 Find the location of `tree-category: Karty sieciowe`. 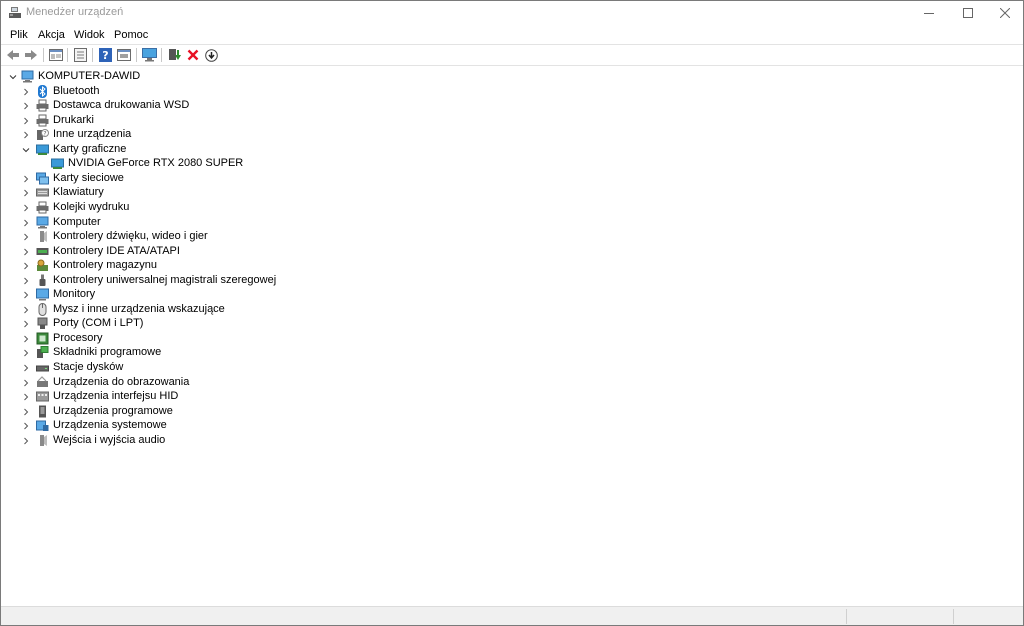

tree-category: Karty sieciowe is located at coordinates (201, 178).